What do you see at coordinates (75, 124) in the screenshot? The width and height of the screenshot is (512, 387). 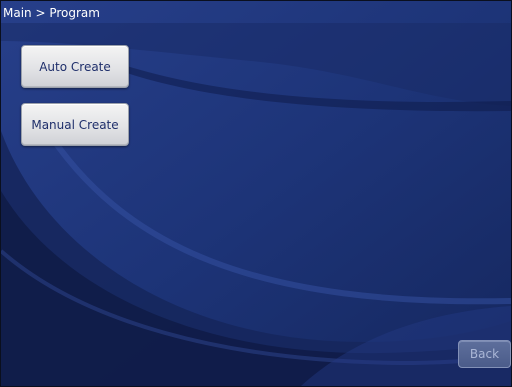 I see `manual-create-button: Manual Create` at bounding box center [75, 124].